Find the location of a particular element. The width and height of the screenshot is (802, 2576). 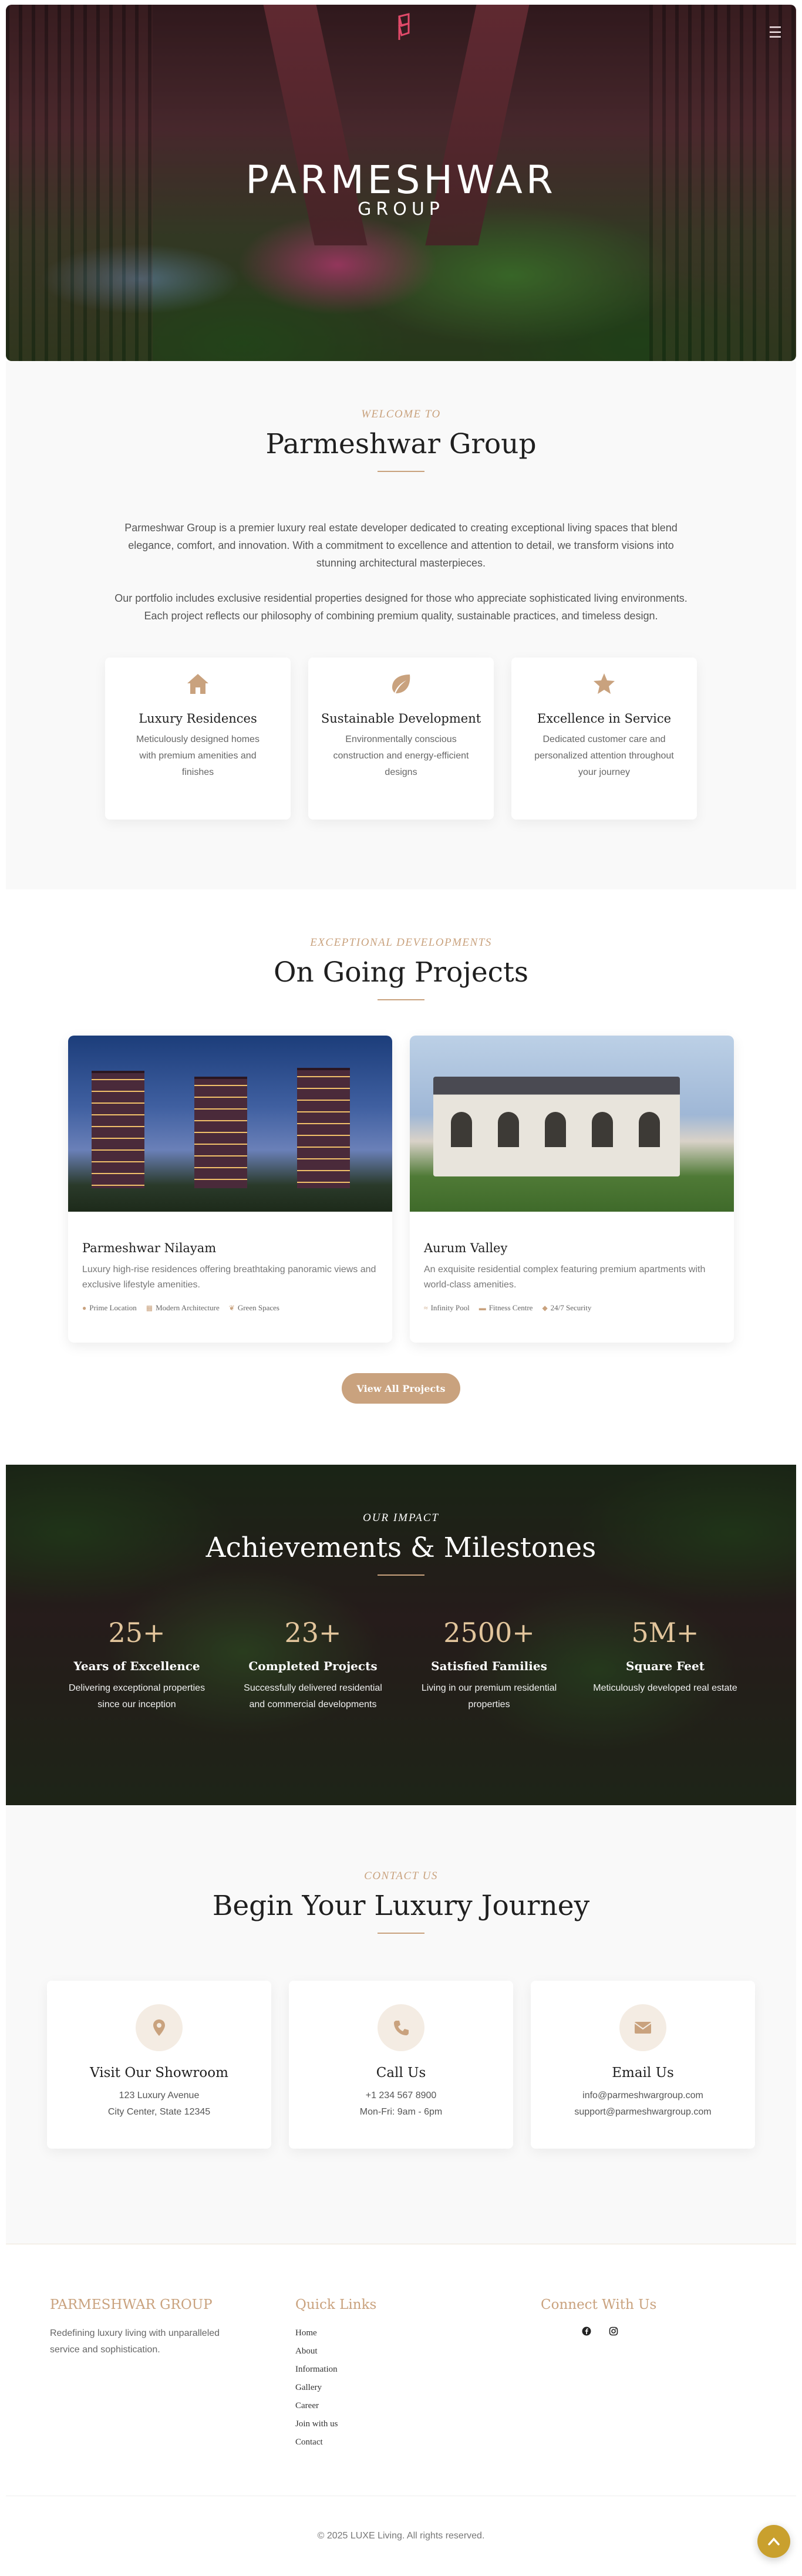

project-image-villa is located at coordinates (556, 1126).